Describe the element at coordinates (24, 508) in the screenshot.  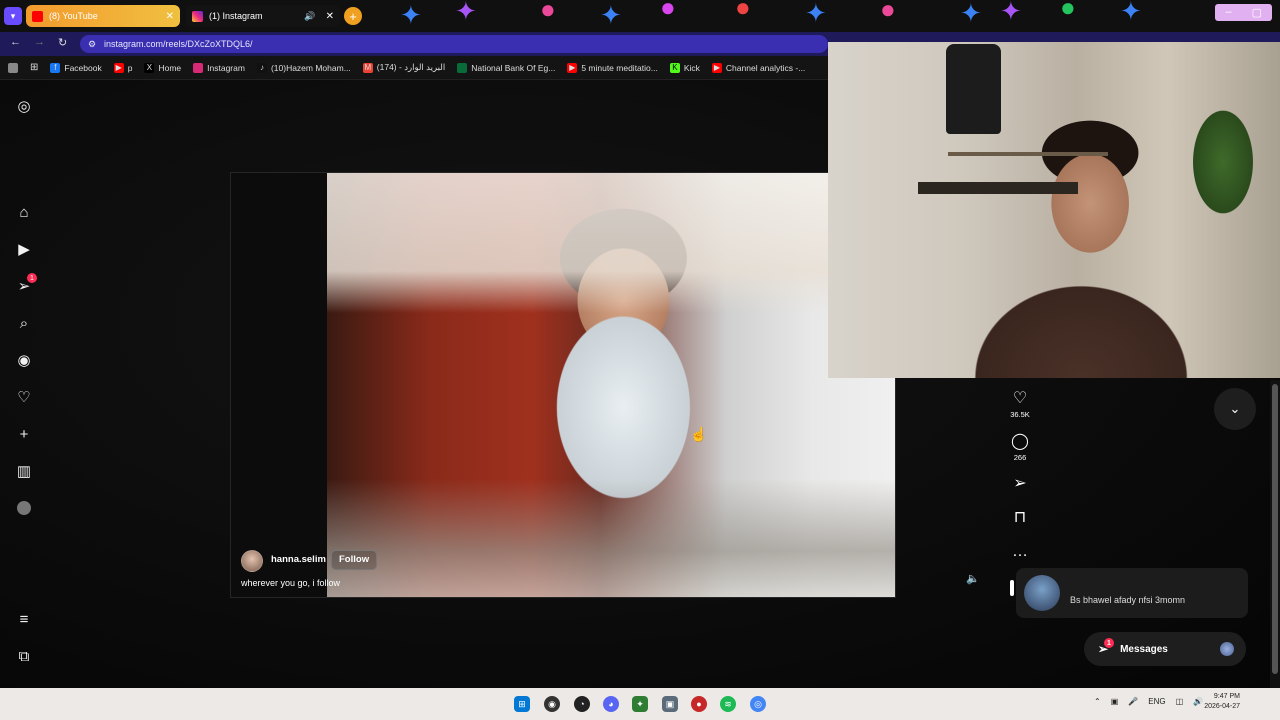
I see `profile-avatar` at that location.